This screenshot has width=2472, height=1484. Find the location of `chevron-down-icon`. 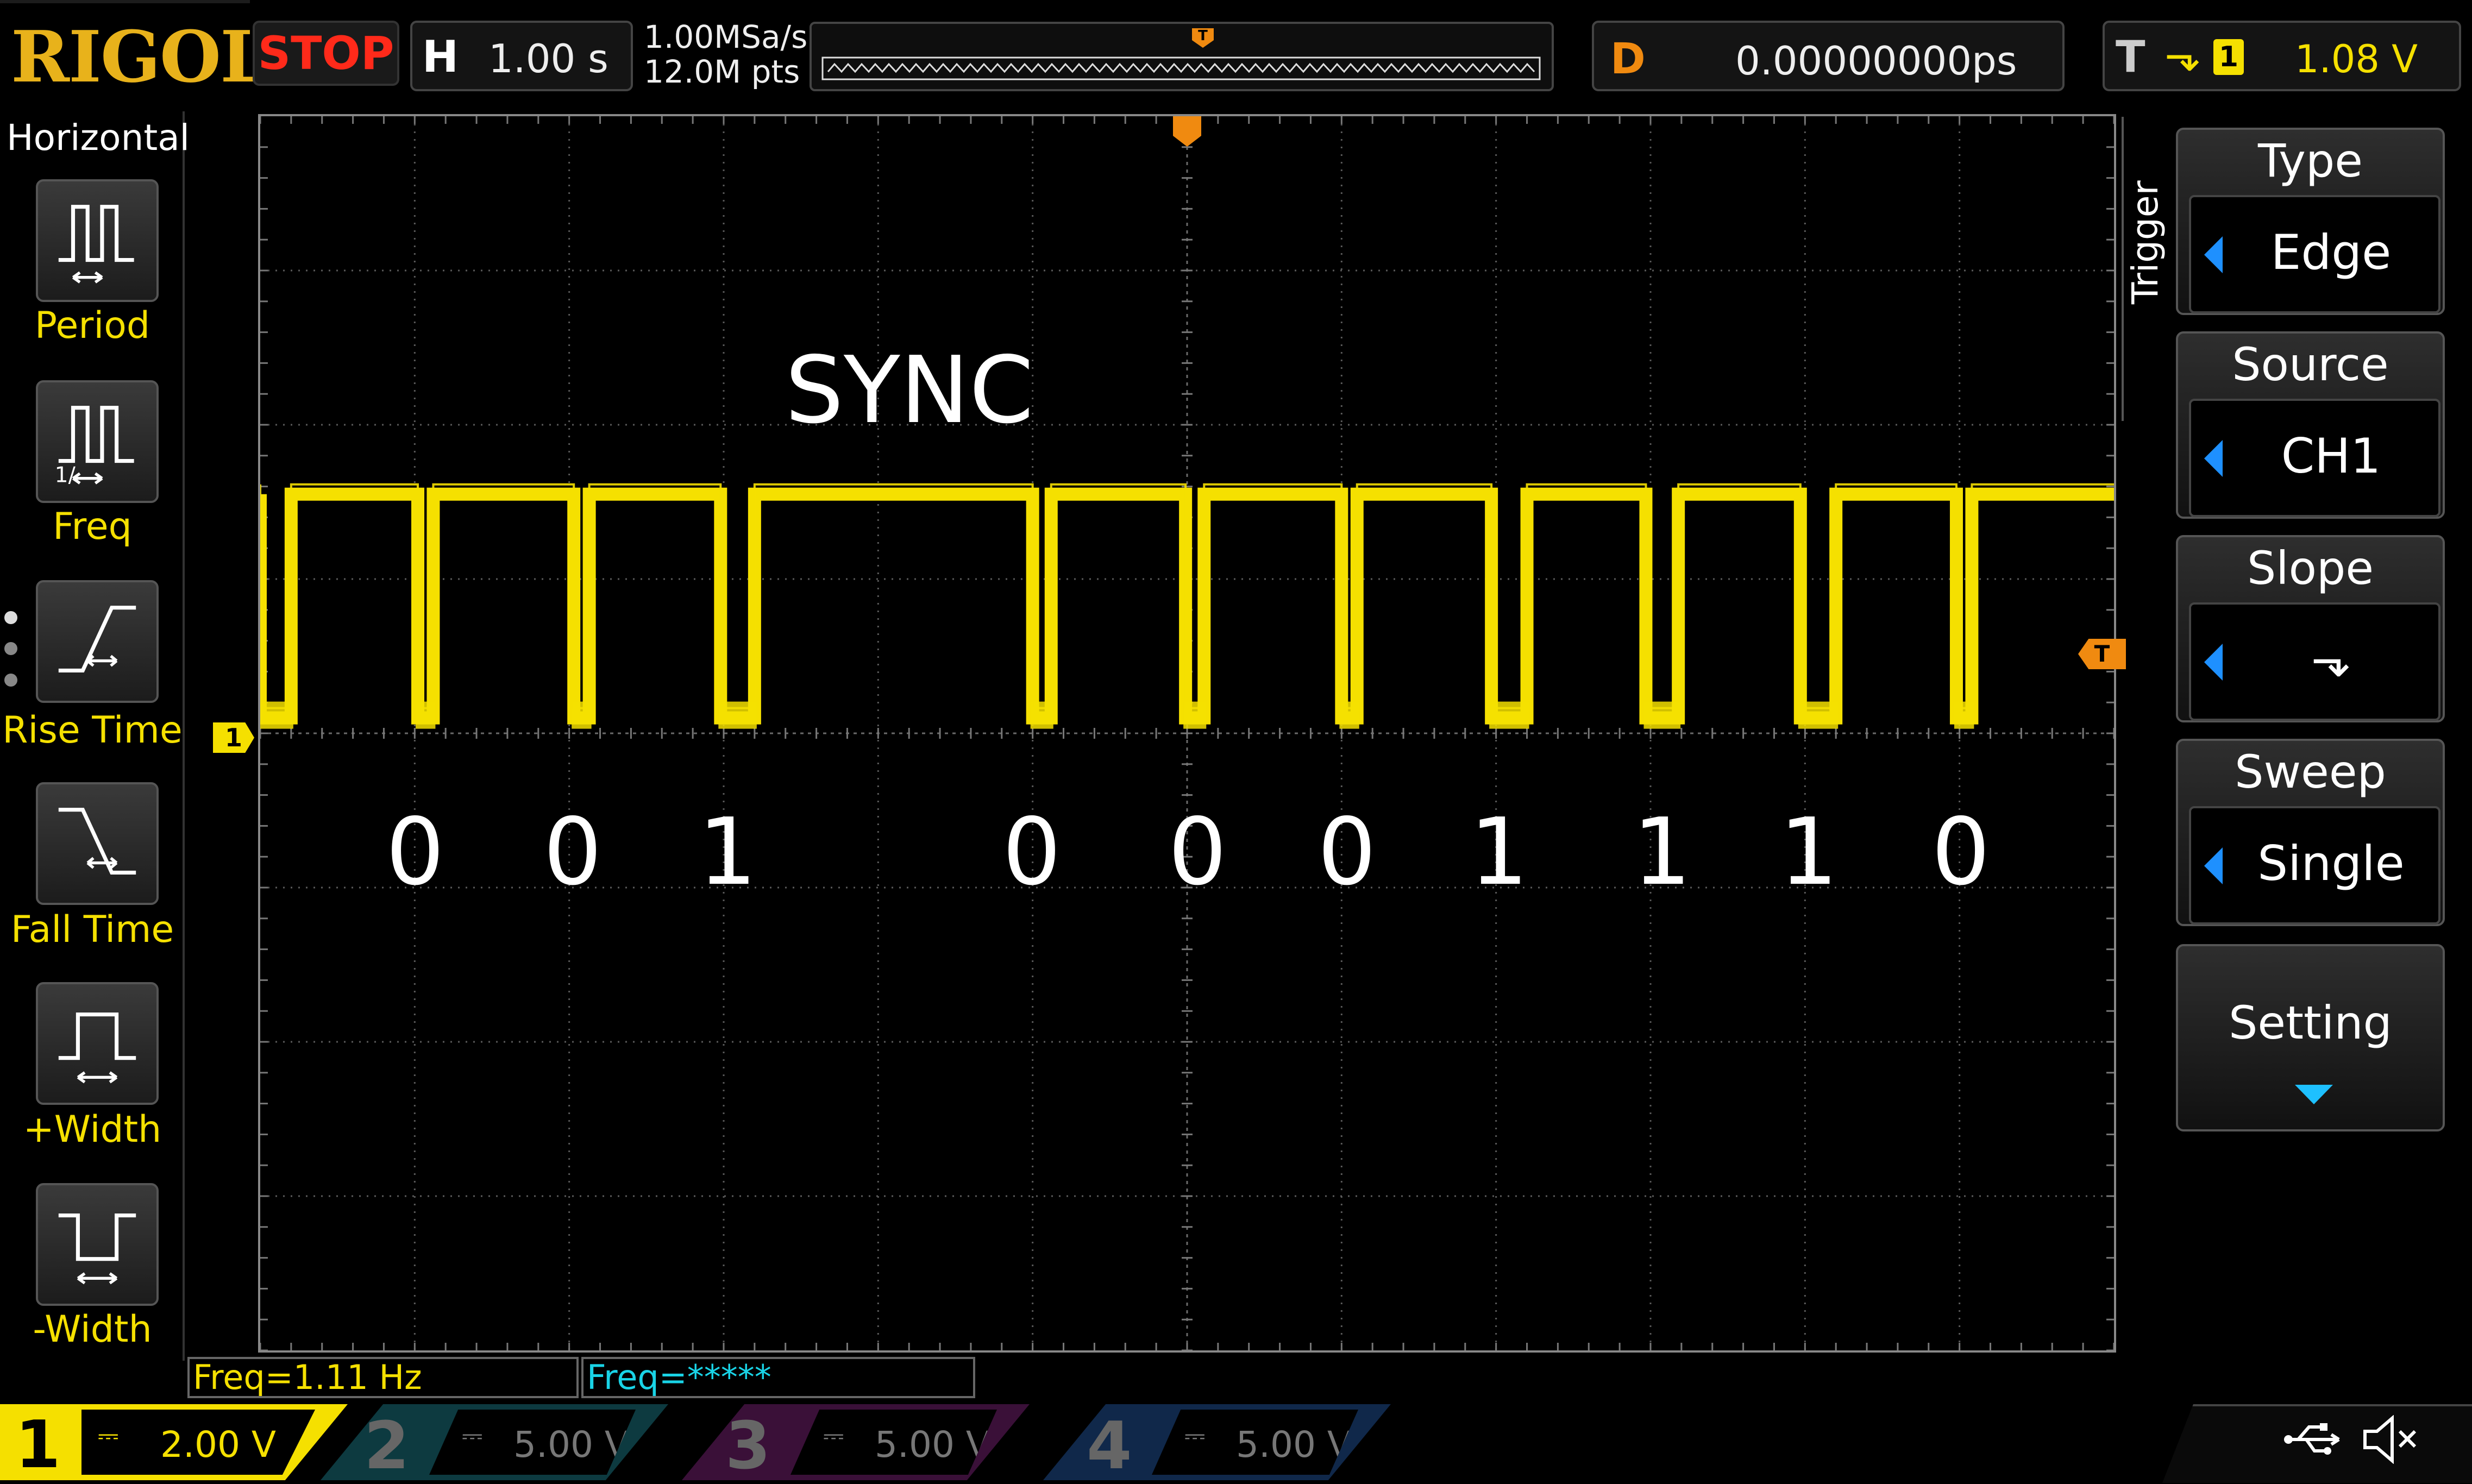

chevron-down-icon is located at coordinates (2314, 1094).